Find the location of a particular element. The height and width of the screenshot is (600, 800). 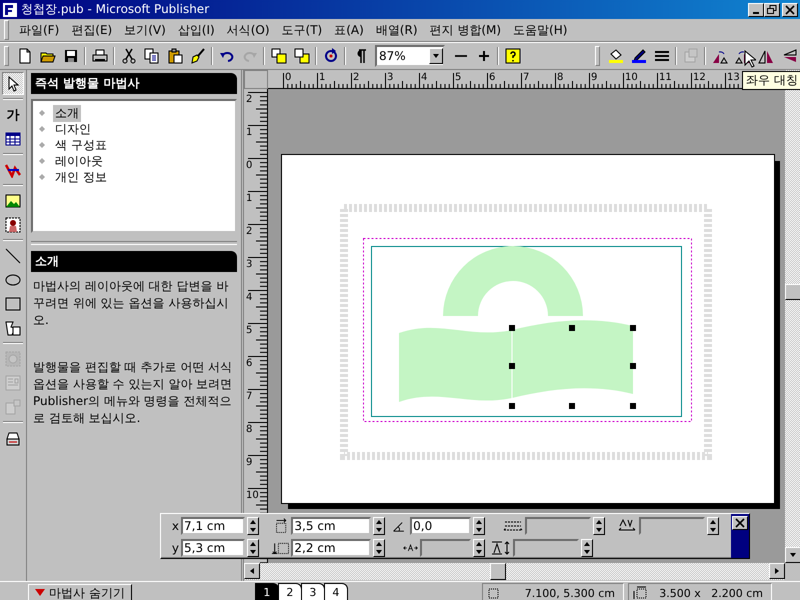

restore-button is located at coordinates (772, 9).